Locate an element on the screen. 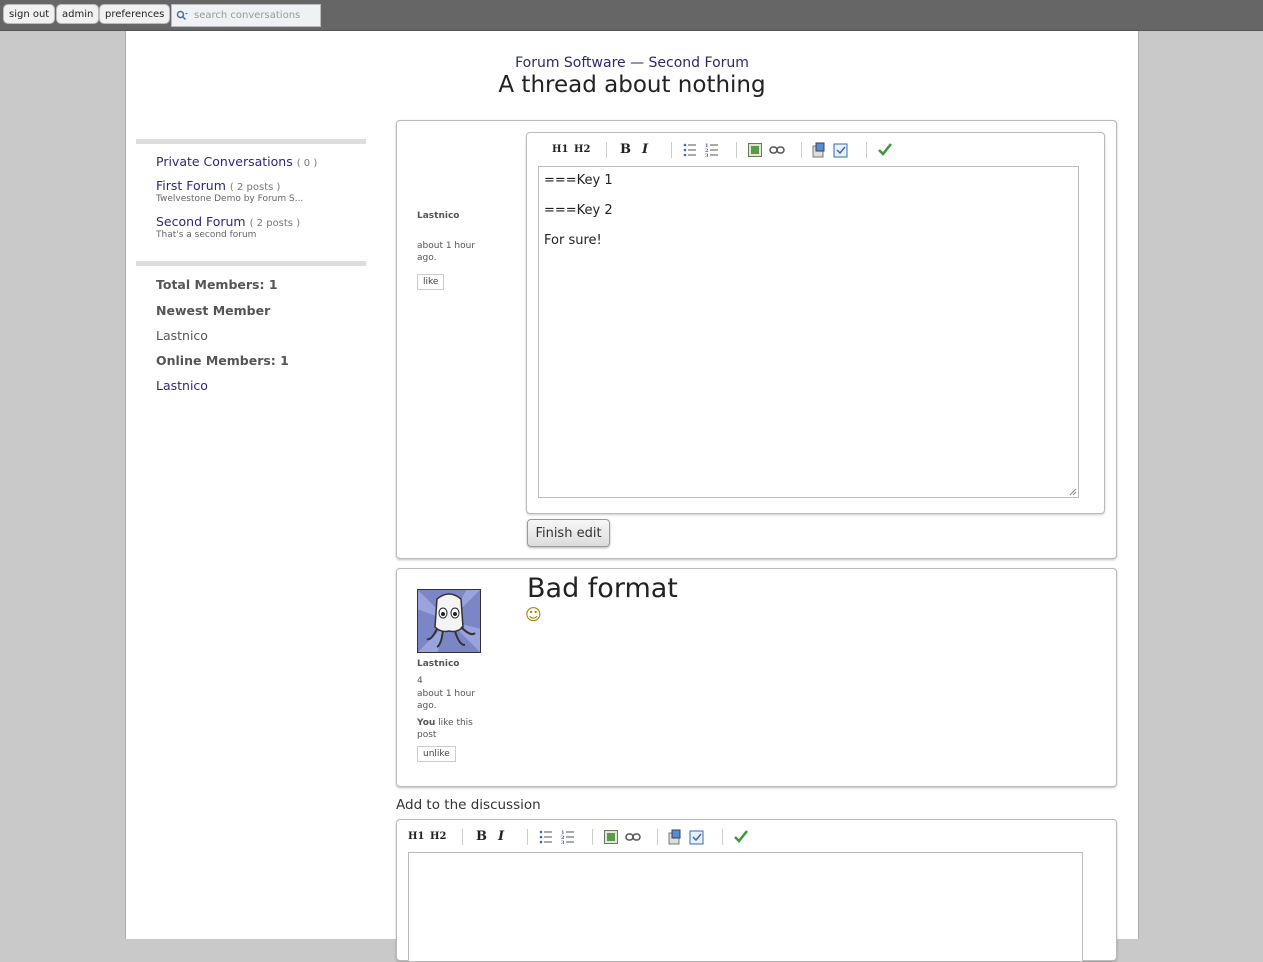 The width and height of the screenshot is (1263, 962). admin-button: admin is located at coordinates (78, 14).